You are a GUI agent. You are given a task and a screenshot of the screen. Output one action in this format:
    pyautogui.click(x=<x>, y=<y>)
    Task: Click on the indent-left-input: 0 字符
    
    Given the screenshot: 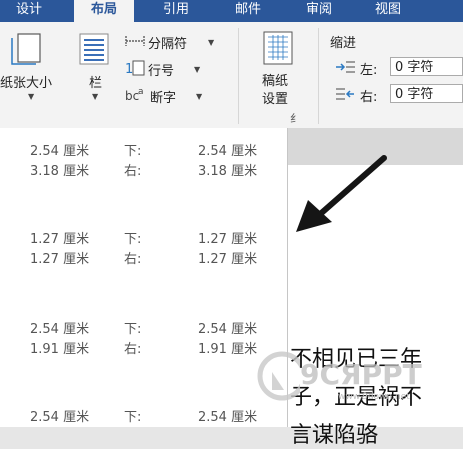 What is the action you would take?
    pyautogui.click(x=426, y=66)
    